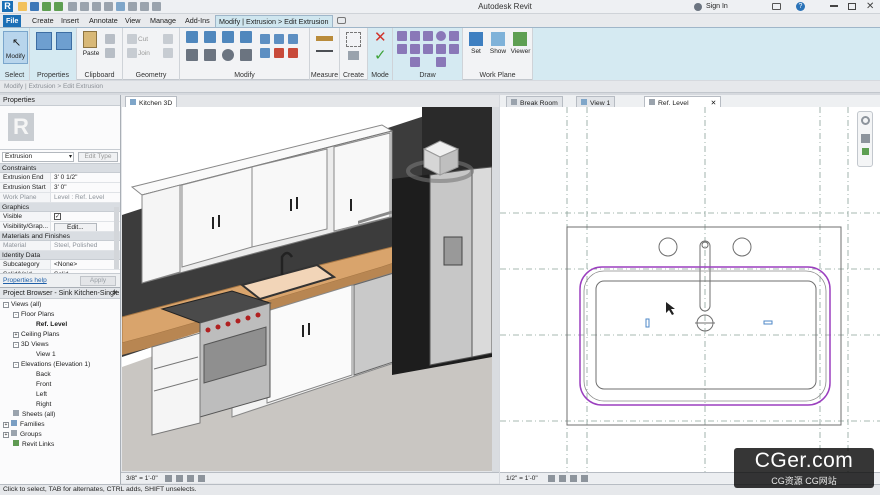 The height and width of the screenshot is (495, 880). Describe the element at coordinates (46, 354) in the screenshot. I see `tree-view-1: View 1` at that location.